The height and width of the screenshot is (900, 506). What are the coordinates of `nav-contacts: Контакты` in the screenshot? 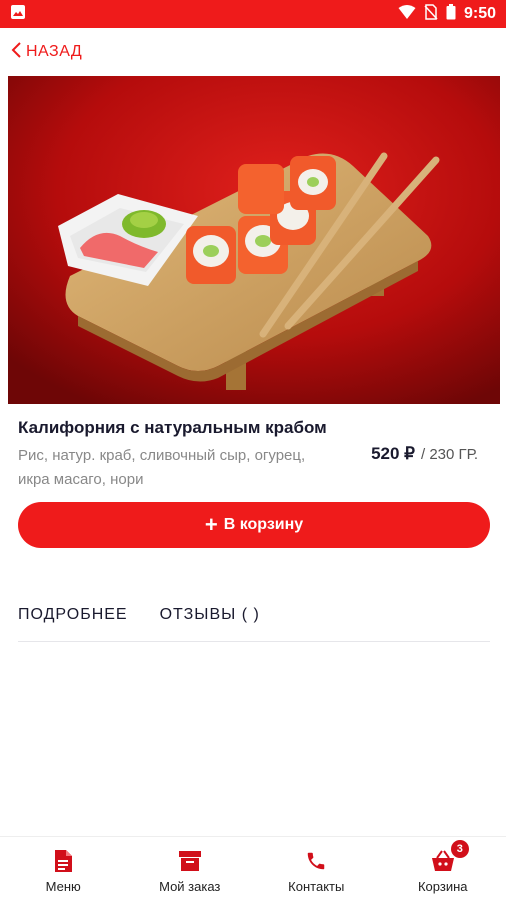 It's located at (316, 868).